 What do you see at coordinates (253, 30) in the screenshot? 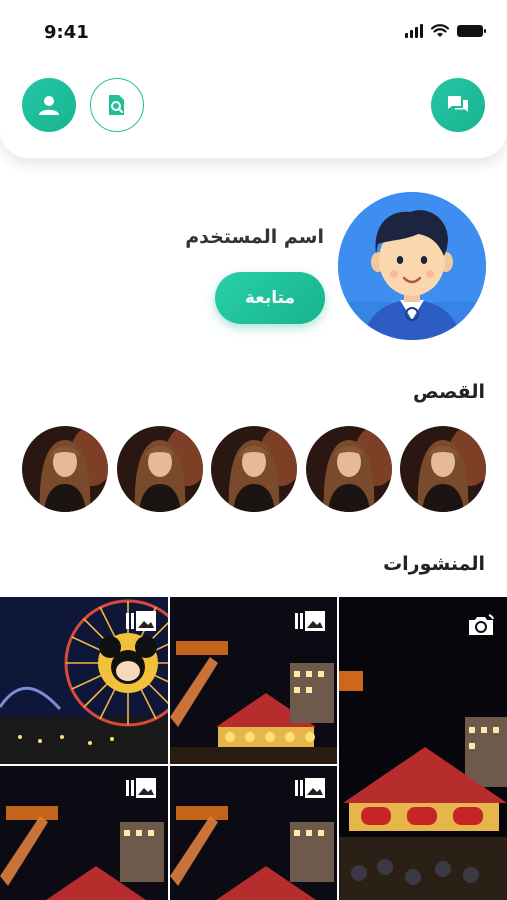
I see `status-bar: 9:41` at bounding box center [253, 30].